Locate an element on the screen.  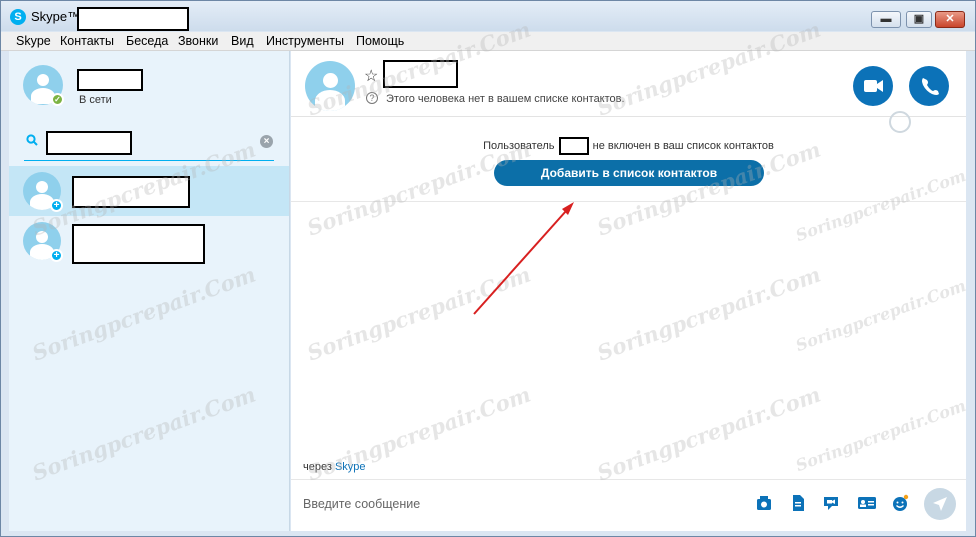
redacted-my-name is located at coordinates (110, 80).